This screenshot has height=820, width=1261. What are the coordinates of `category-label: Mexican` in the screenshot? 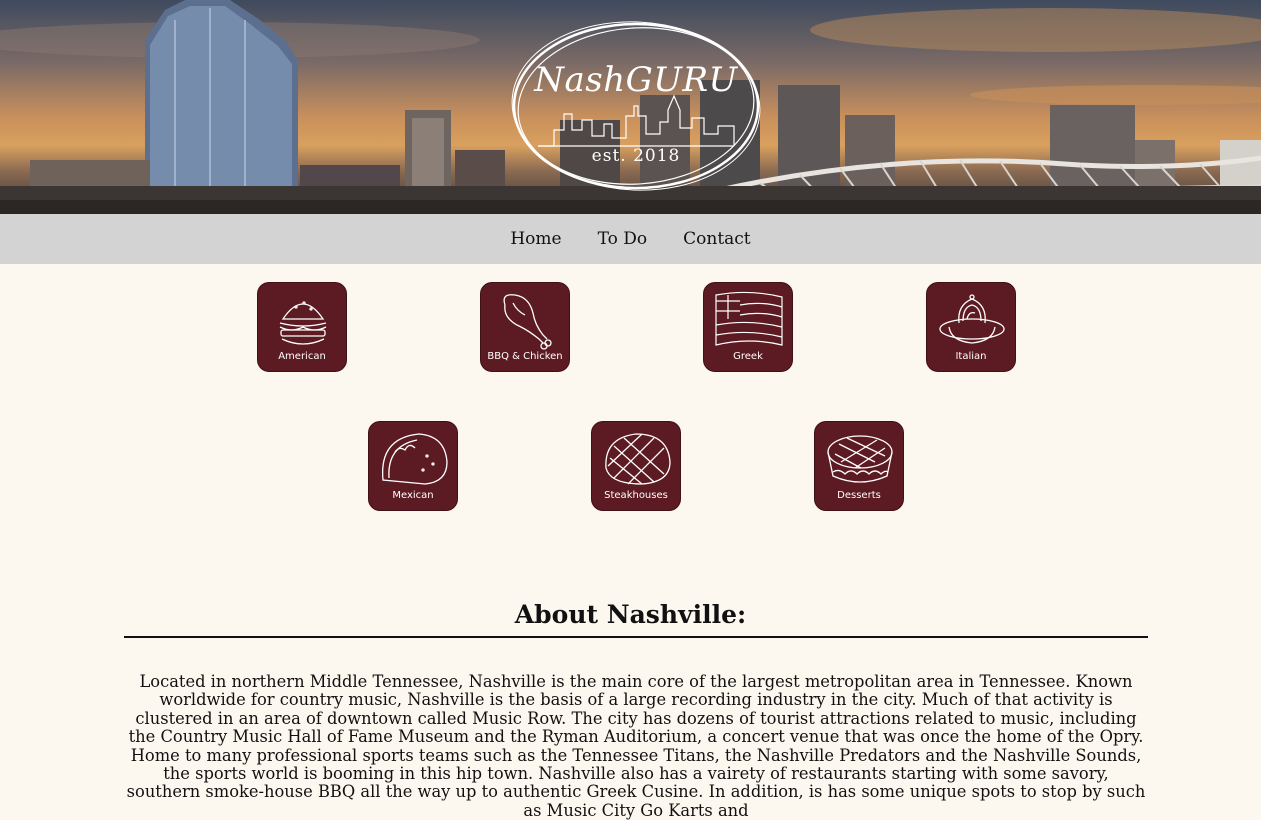 It's located at (413, 495).